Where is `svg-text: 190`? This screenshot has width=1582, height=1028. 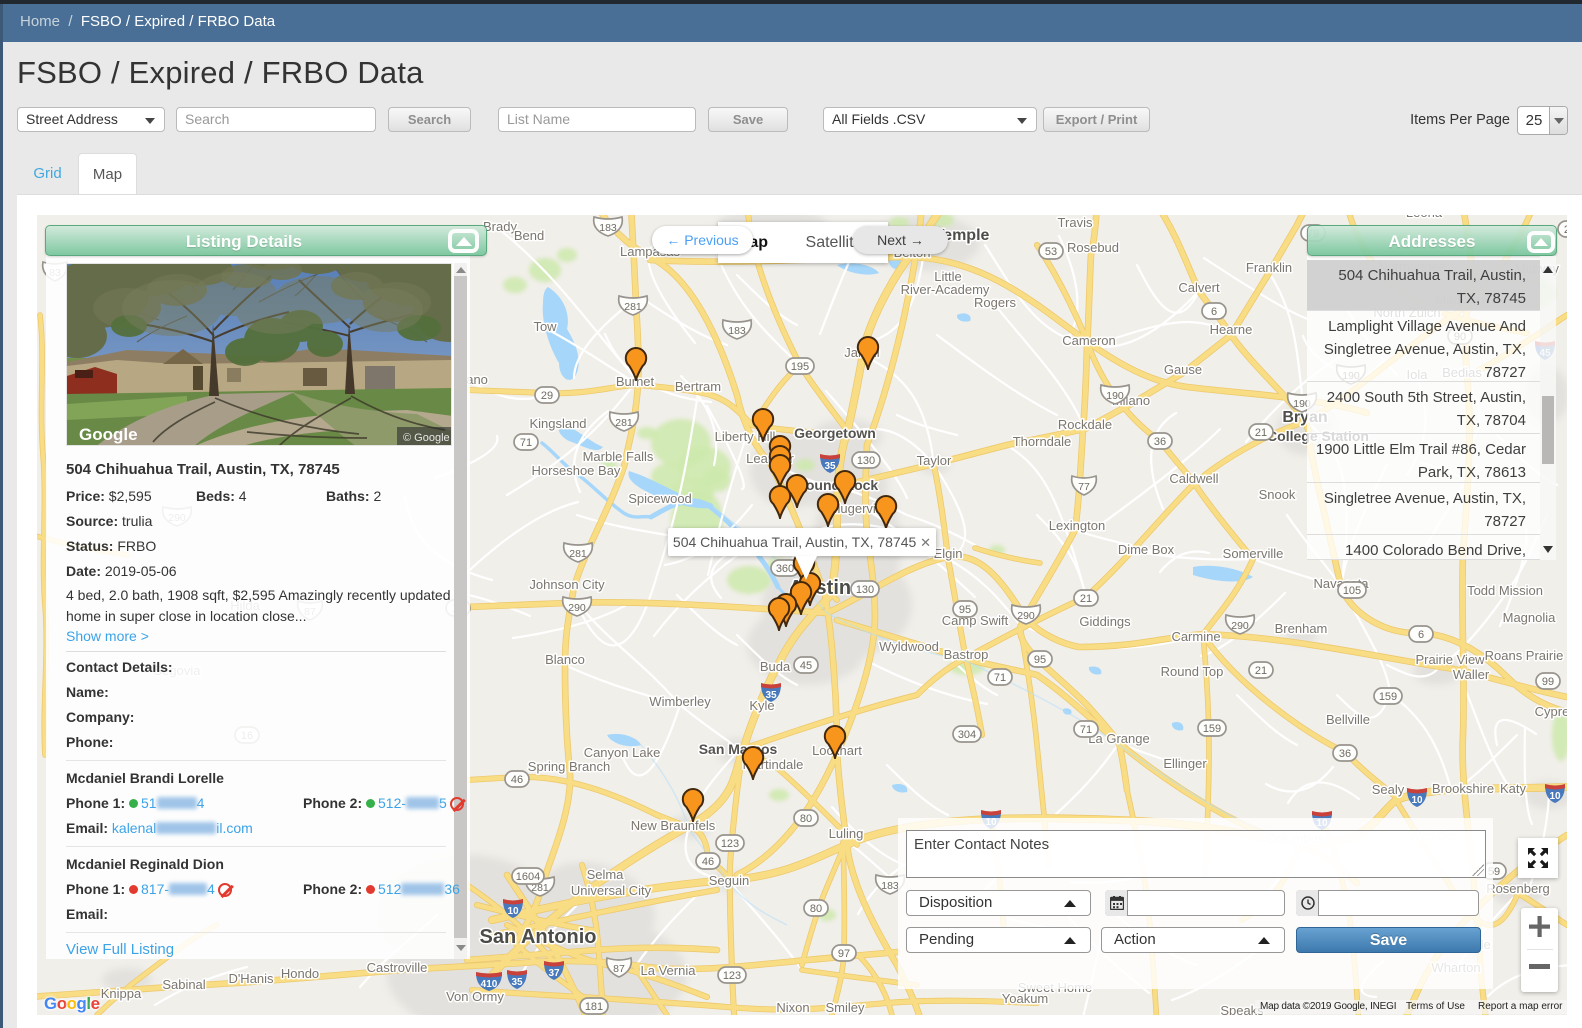
svg-text: 190 is located at coordinates (1115, 396).